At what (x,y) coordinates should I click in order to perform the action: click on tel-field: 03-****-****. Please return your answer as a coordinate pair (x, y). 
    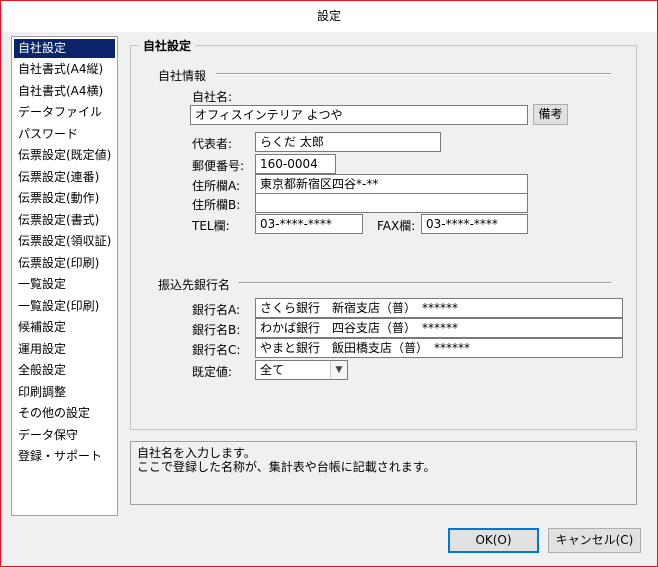
    Looking at the image, I should click on (309, 224).